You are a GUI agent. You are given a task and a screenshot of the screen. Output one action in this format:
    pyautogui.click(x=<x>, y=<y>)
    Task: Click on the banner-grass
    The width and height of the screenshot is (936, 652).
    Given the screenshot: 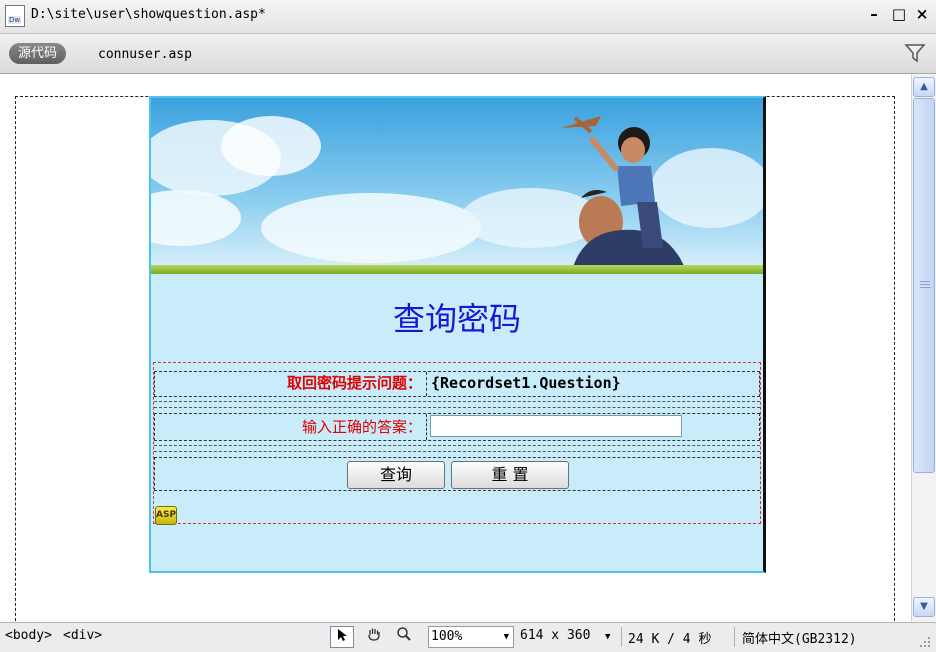 What is the action you would take?
    pyautogui.click(x=457, y=269)
    